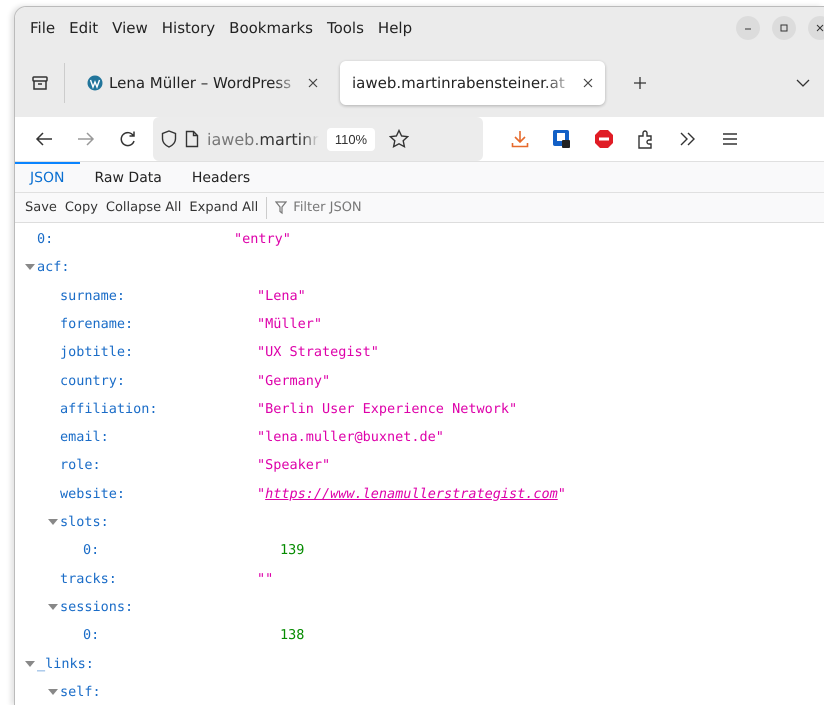  Describe the element at coordinates (192, 139) in the screenshot. I see `page-icon` at that location.